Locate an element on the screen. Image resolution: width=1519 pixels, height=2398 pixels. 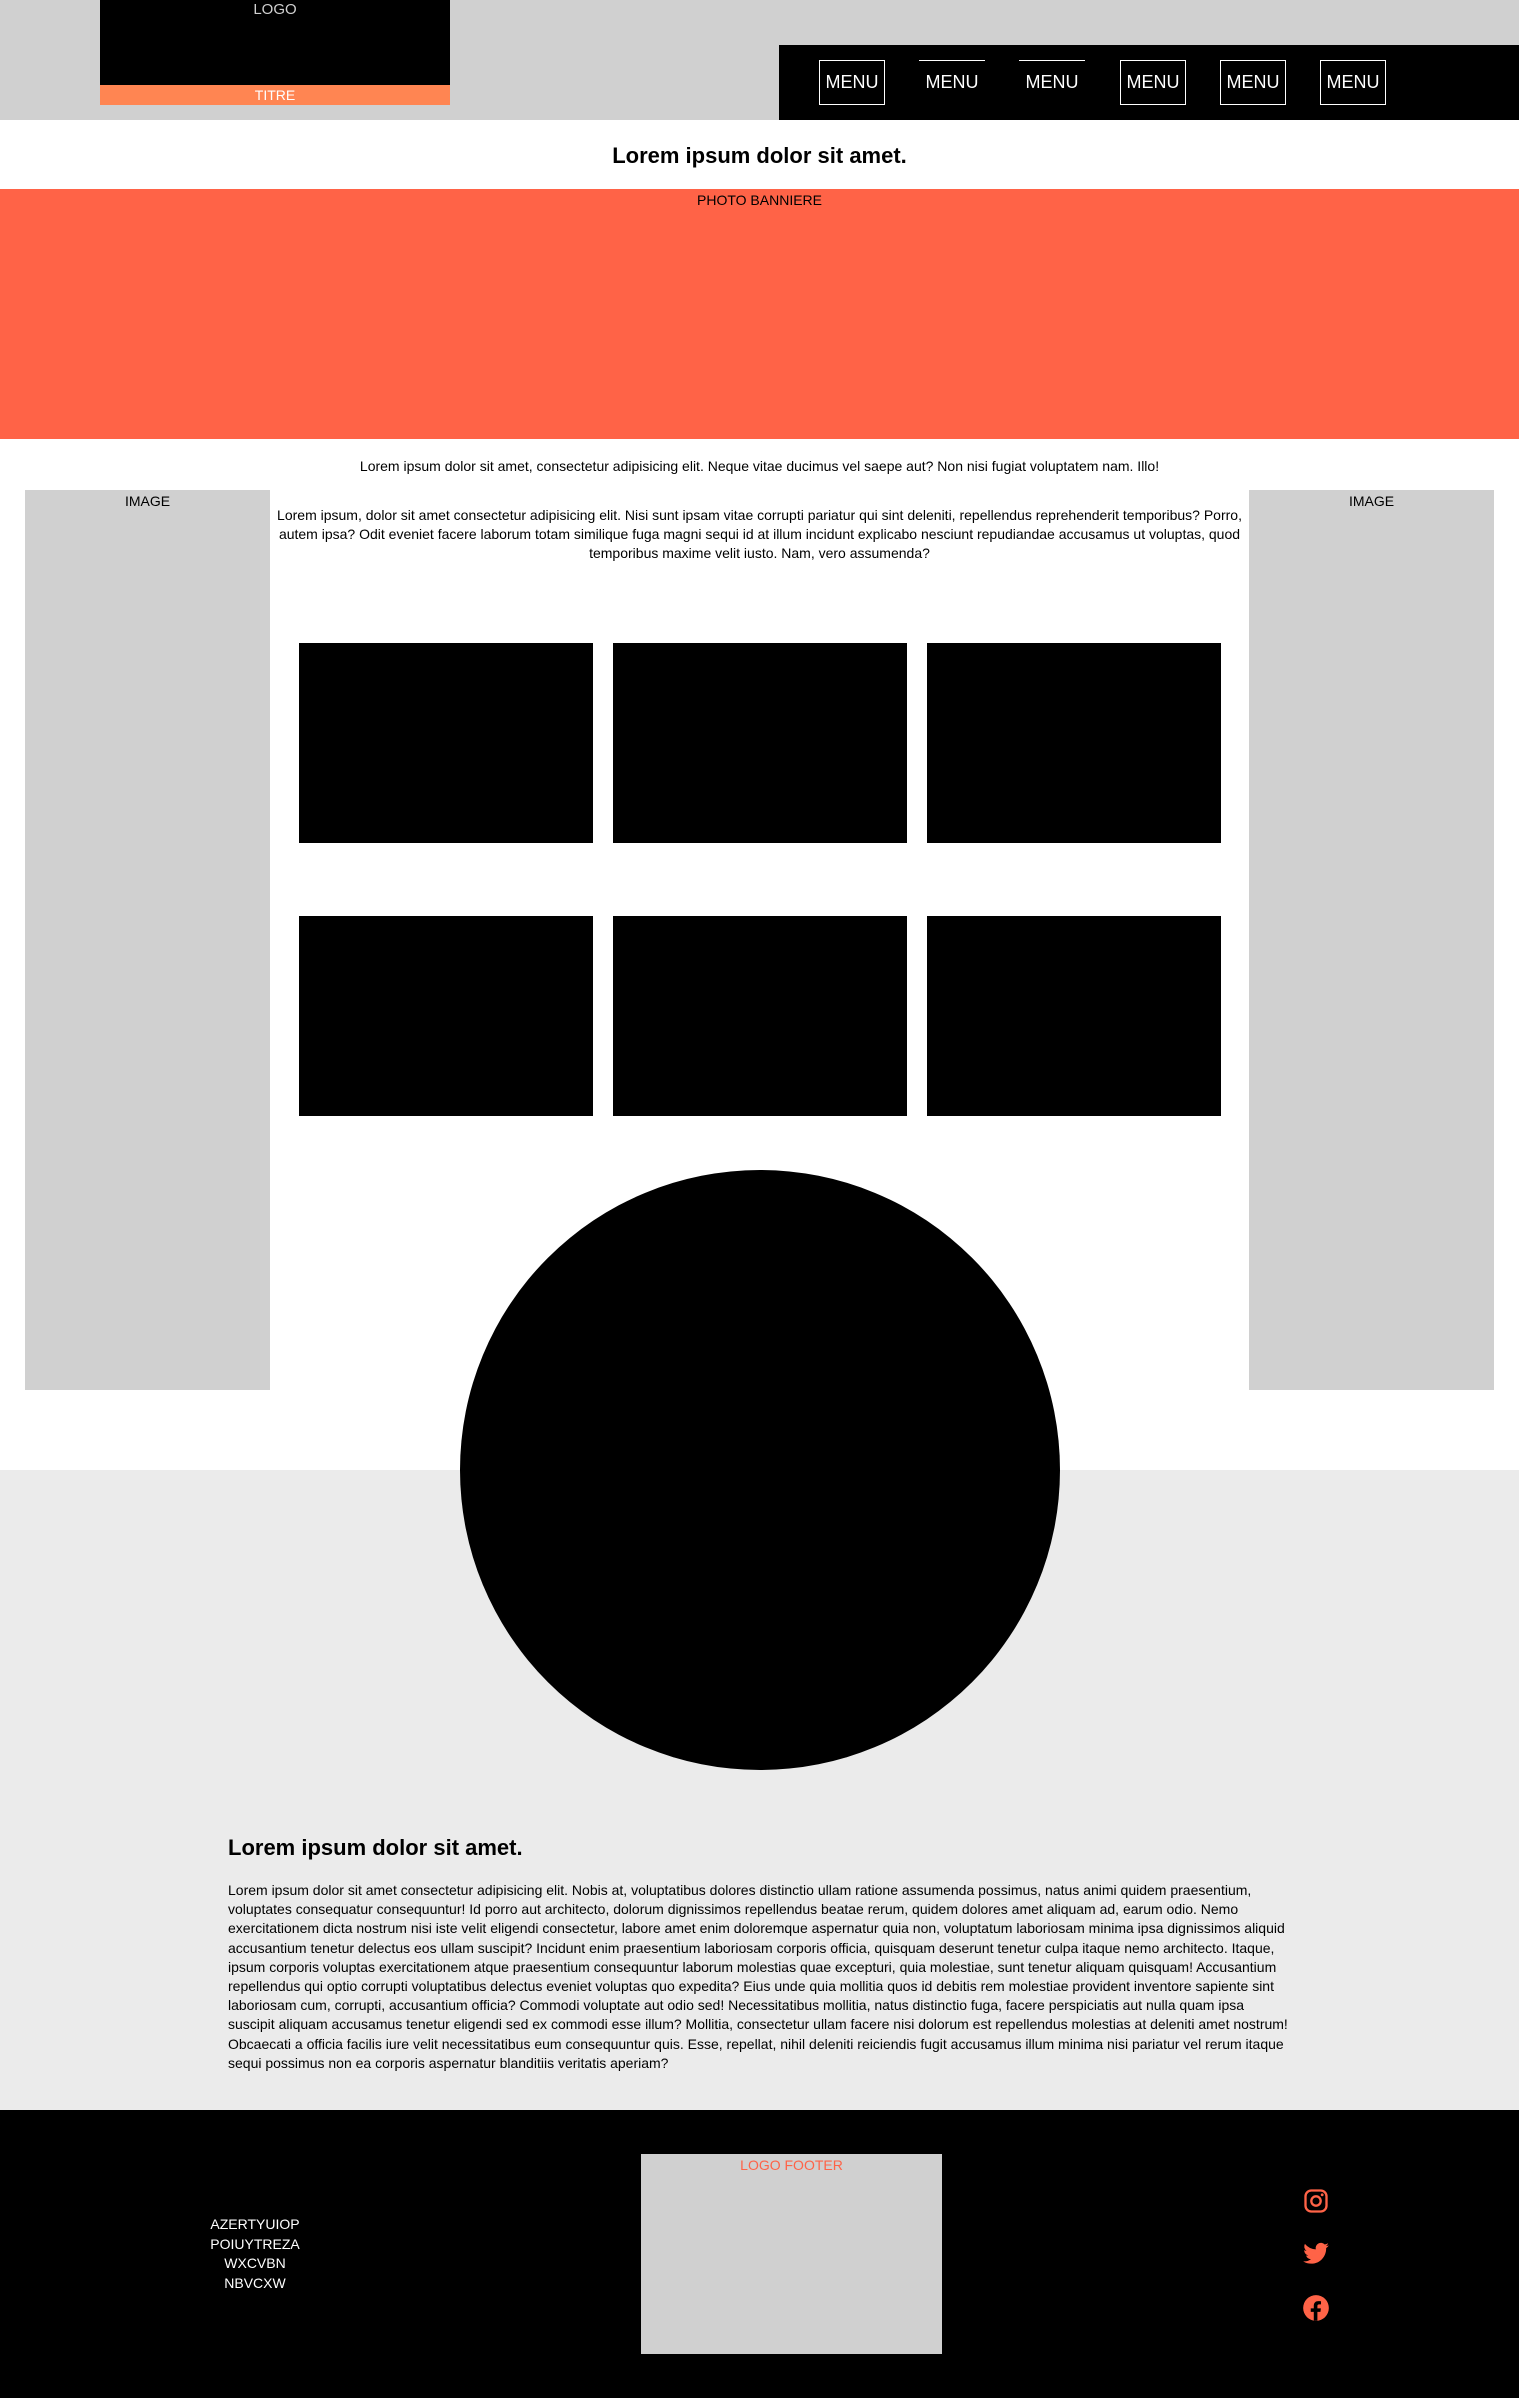
footer-link-3: WXCVBN is located at coordinates (255, 2264).